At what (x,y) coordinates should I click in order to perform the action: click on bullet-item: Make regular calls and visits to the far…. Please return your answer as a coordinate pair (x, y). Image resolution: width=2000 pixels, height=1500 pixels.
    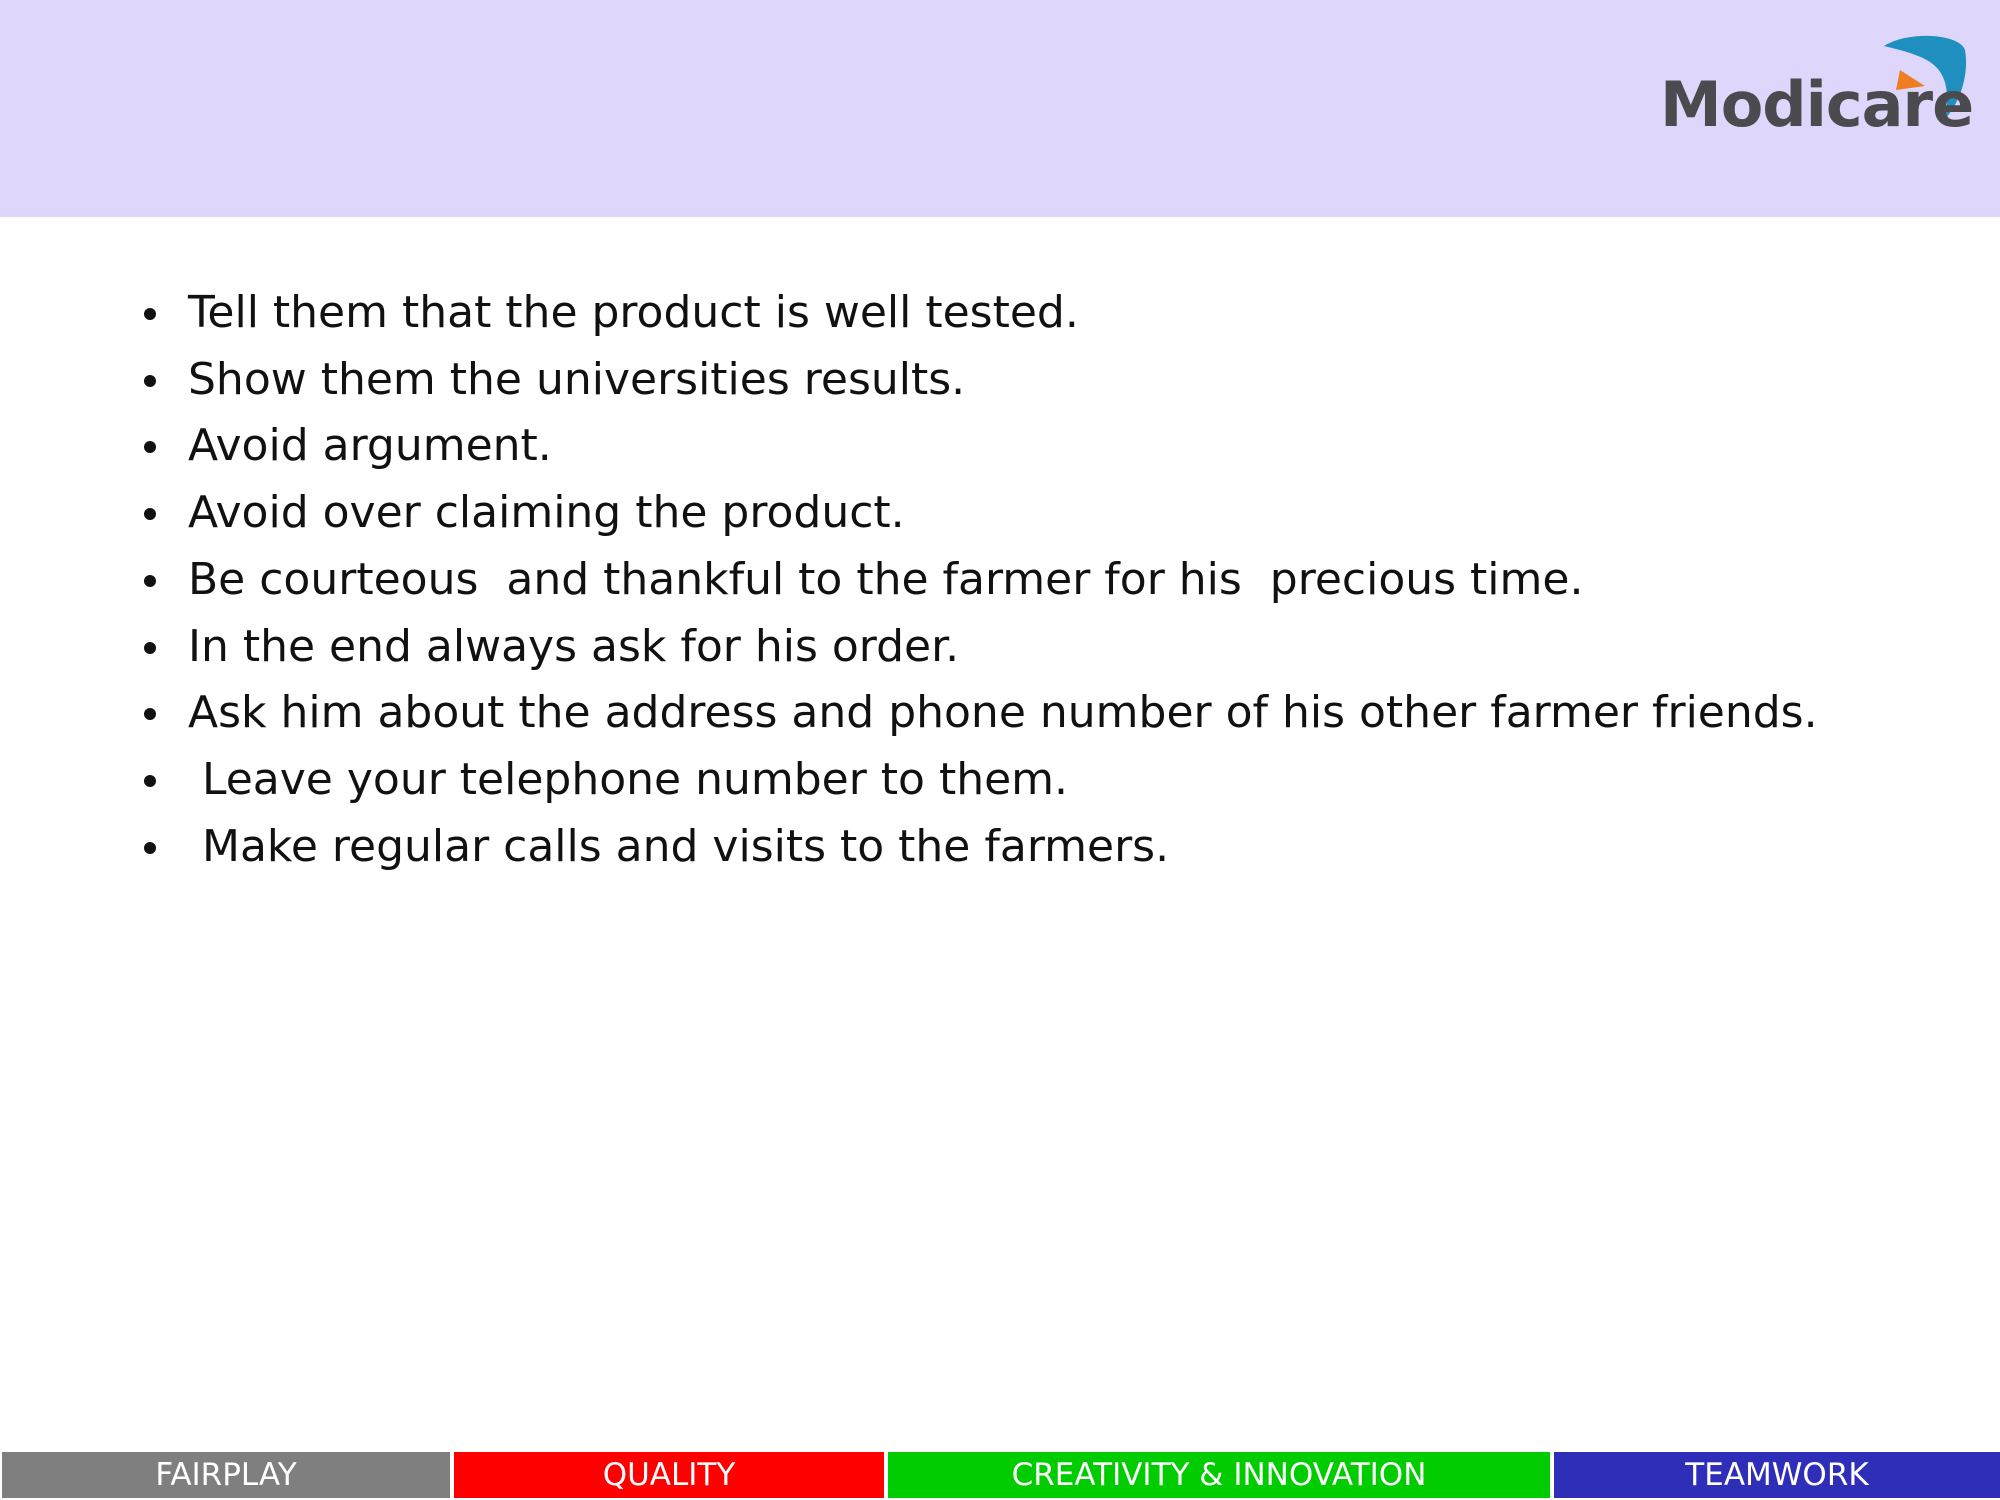
    Looking at the image, I should click on (979, 847).